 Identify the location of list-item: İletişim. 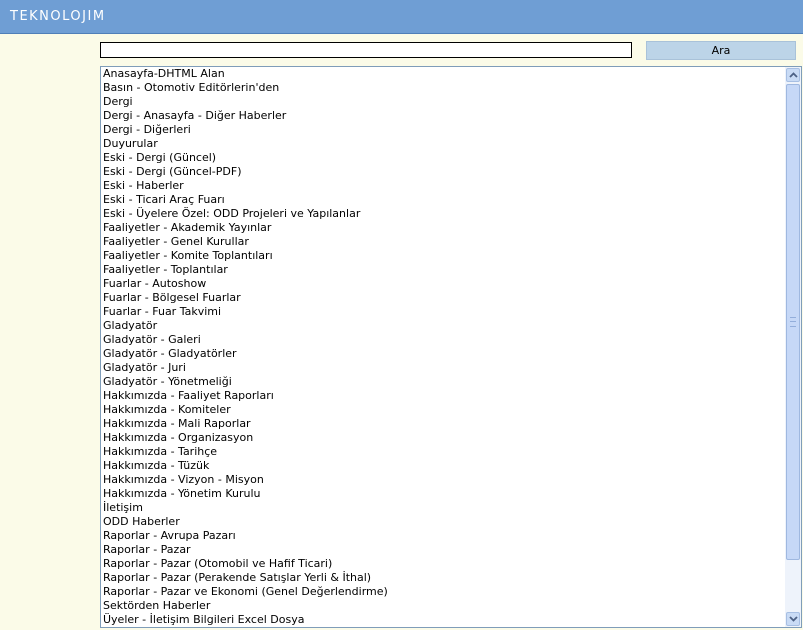
(442, 508).